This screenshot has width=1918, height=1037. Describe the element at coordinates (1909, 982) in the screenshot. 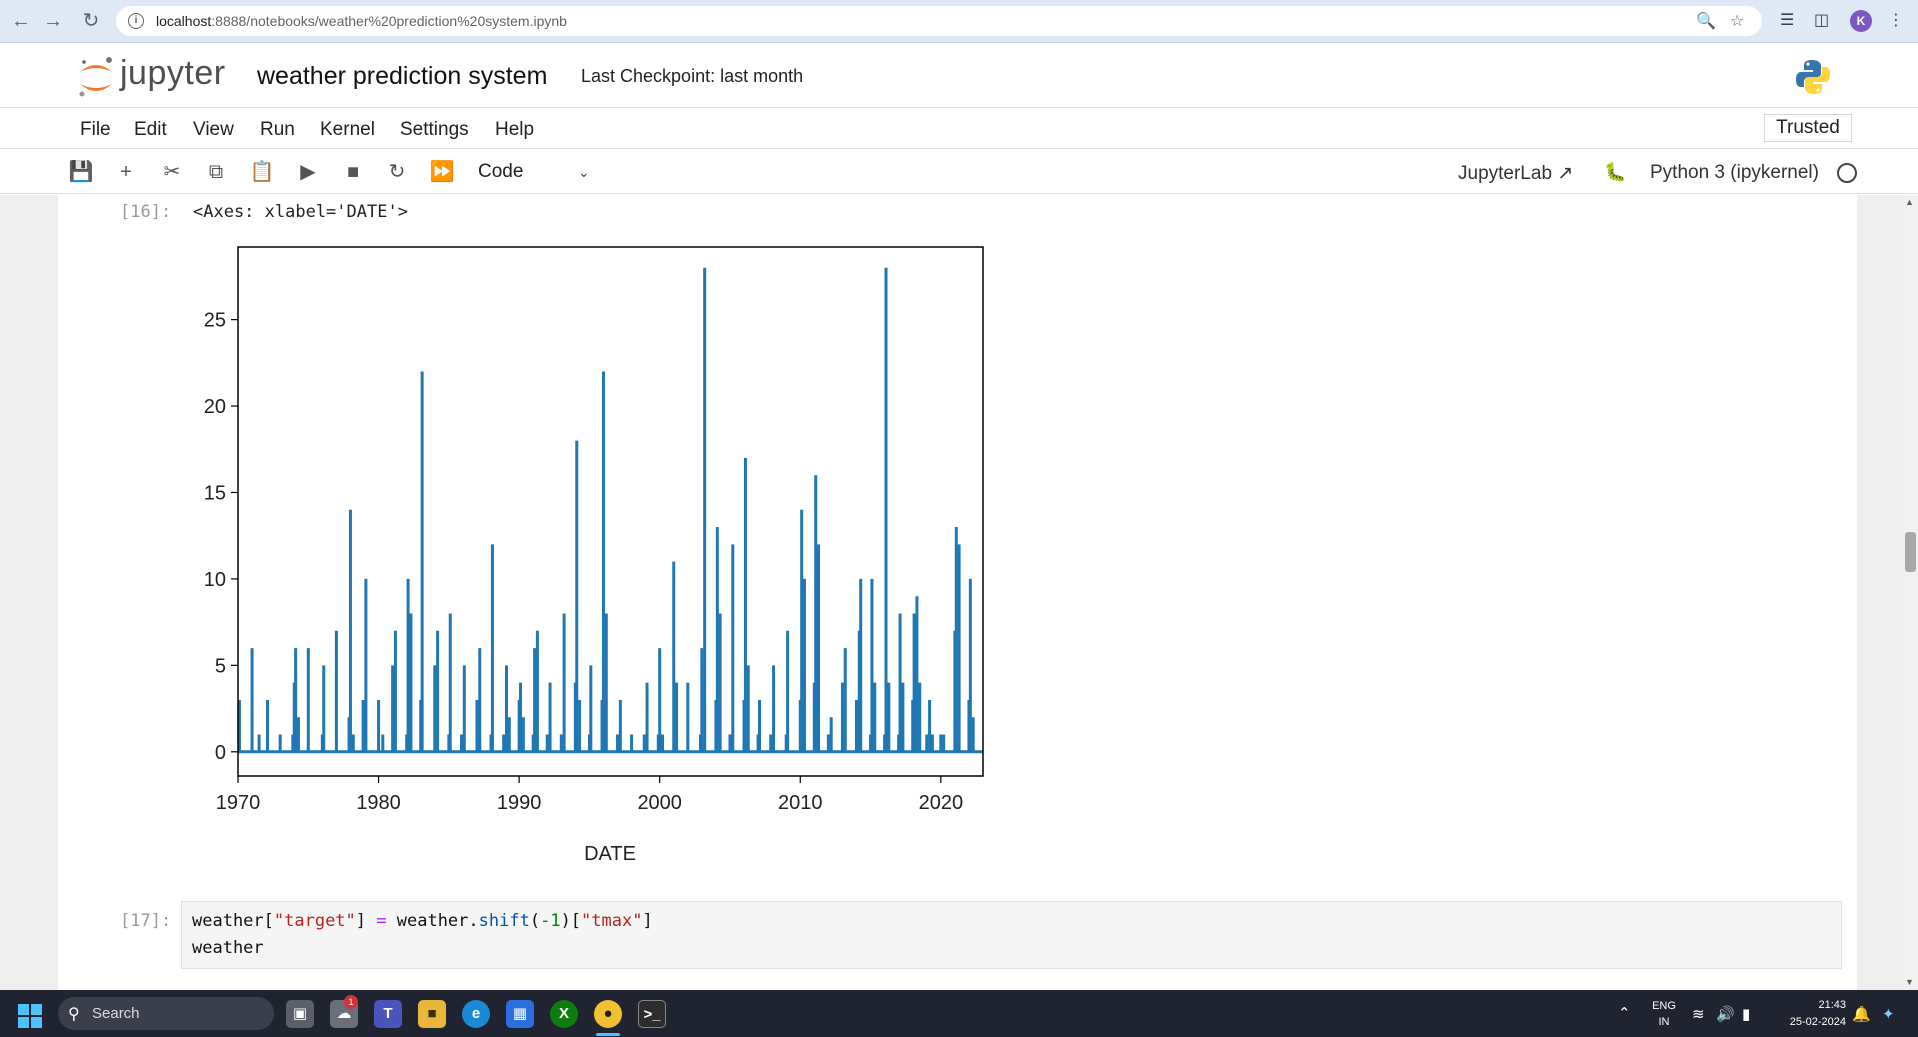

I see `scroll-down-arrow-icon: ▼` at that location.